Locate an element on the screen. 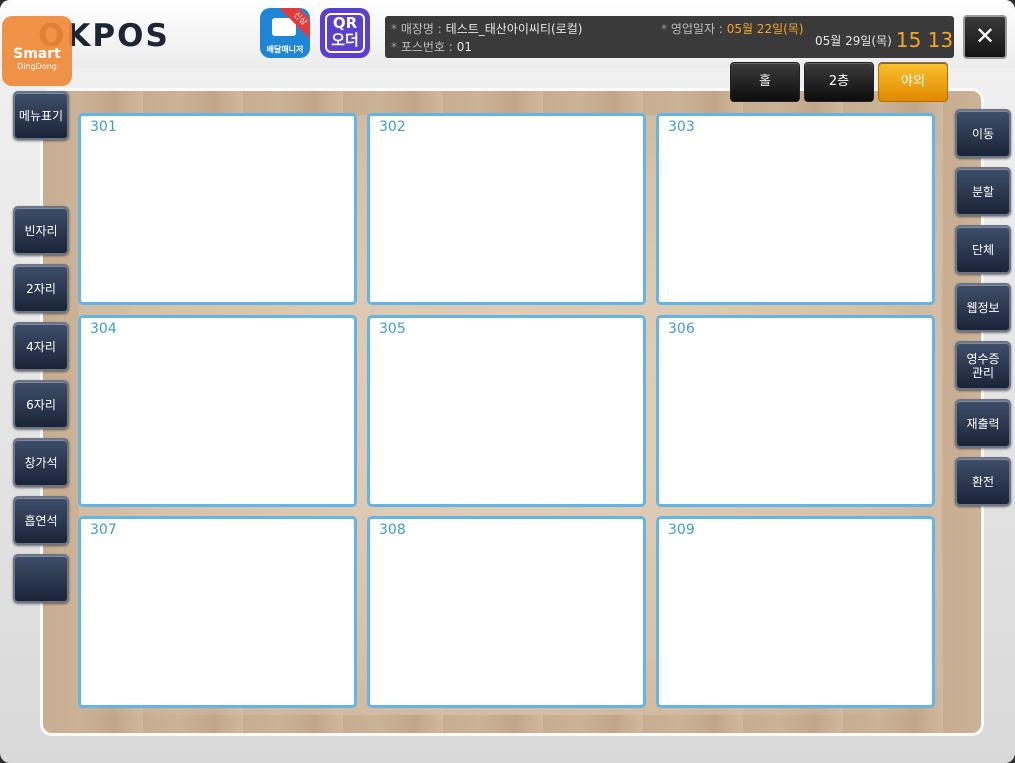  table-307: 307 is located at coordinates (217, 612).